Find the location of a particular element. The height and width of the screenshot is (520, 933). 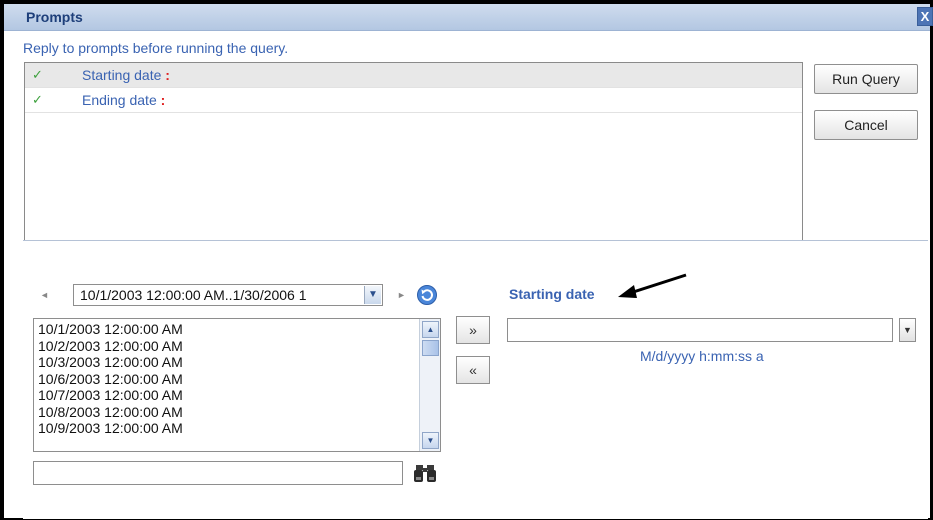

add-value-button: » is located at coordinates (473, 330).